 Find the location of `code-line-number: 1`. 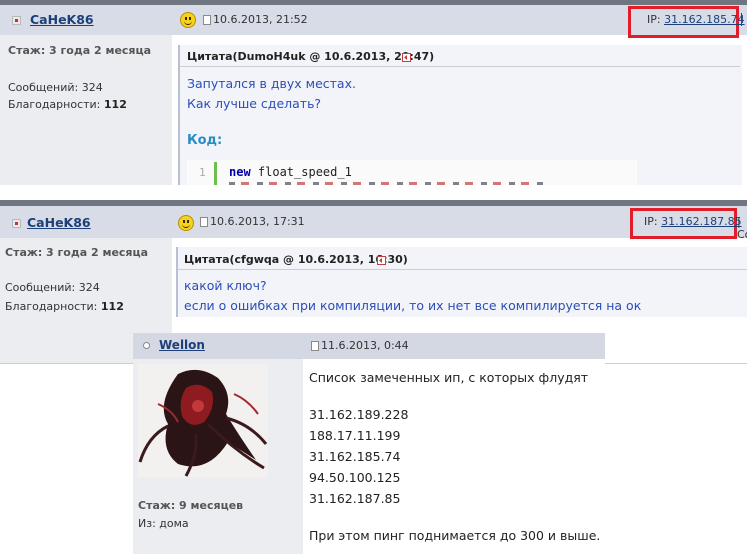

code-line-number: 1 is located at coordinates (202, 172).